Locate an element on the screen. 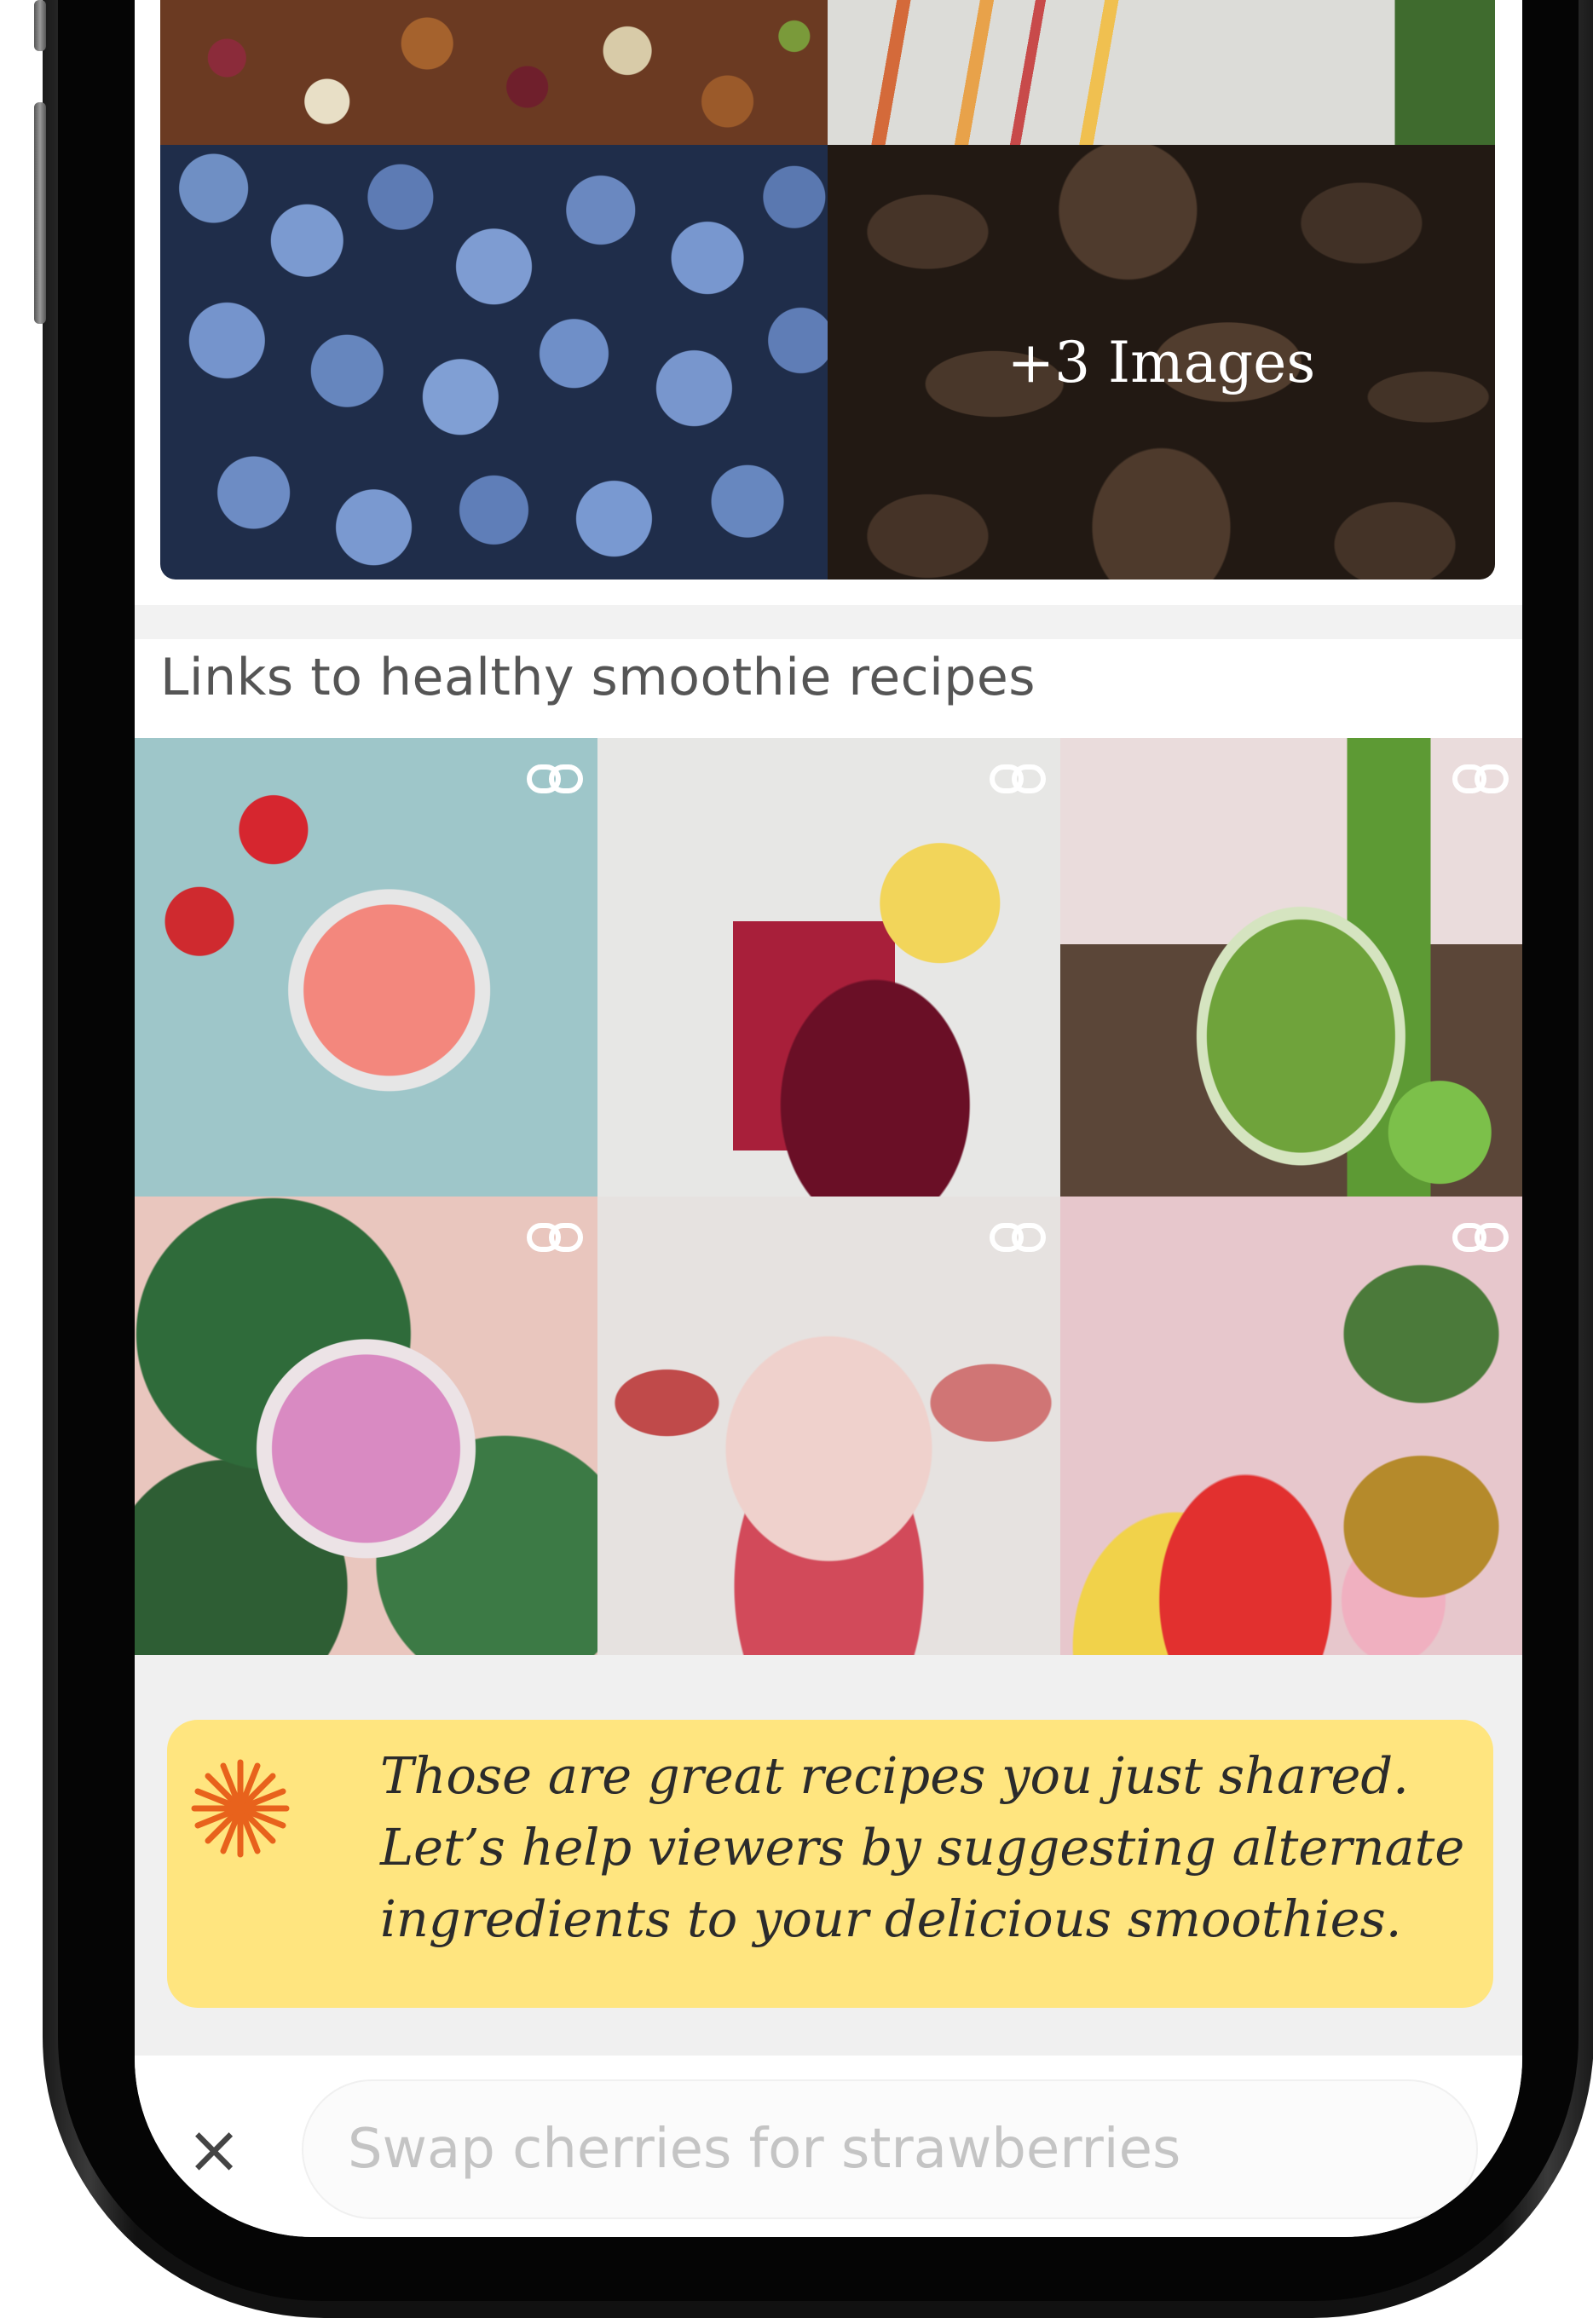 The image size is (1593, 2324). close-icon: × is located at coordinates (214, 2150).